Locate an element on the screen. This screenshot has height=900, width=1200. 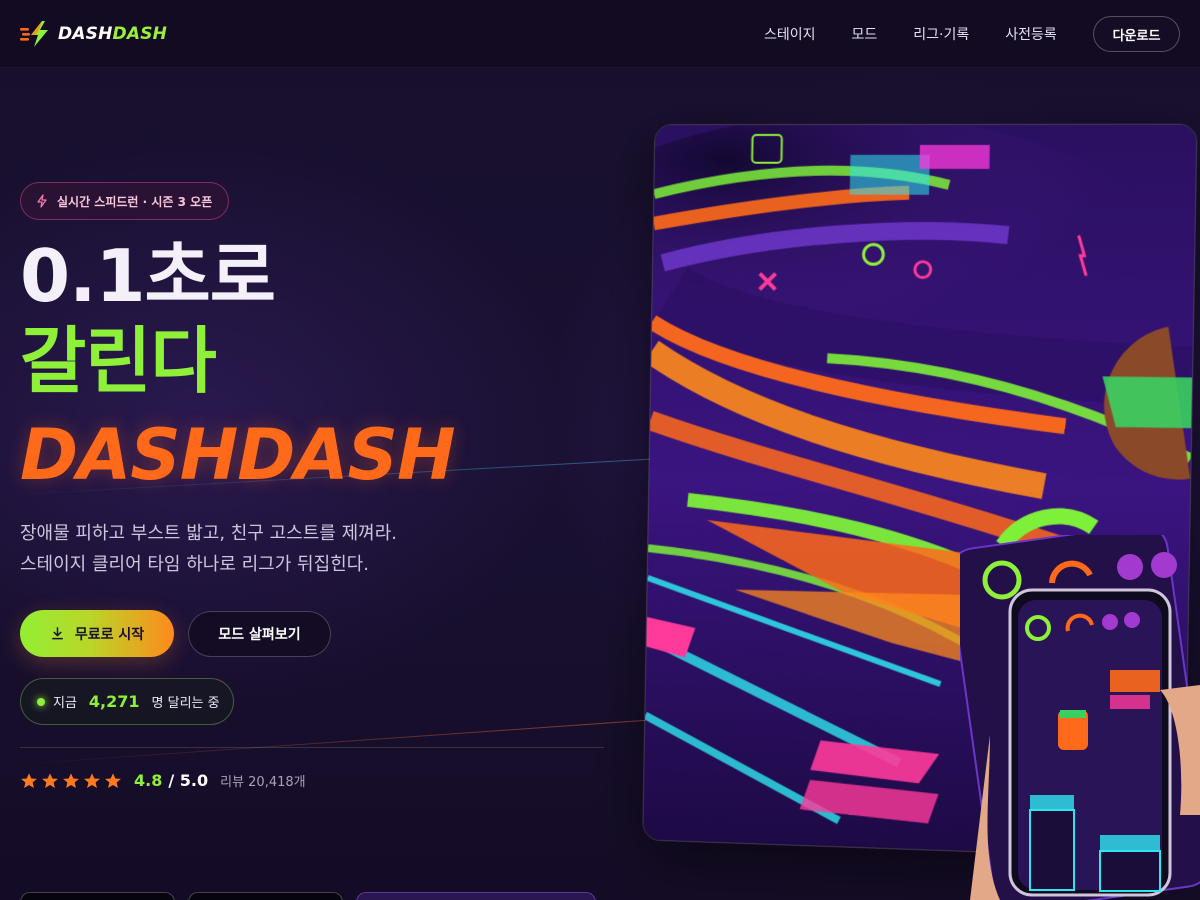
explore-modes-button: 모드 살펴보기 is located at coordinates (259, 634).